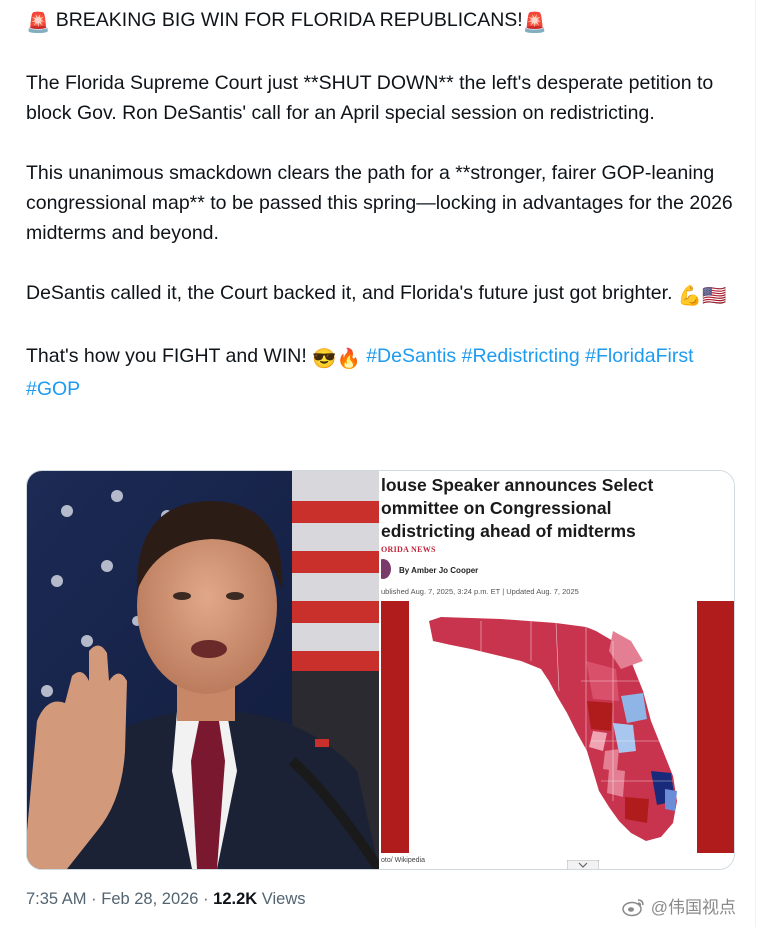 This screenshot has width=761, height=927. Describe the element at coordinates (386, 569) in the screenshot. I see `author-avatar` at that location.